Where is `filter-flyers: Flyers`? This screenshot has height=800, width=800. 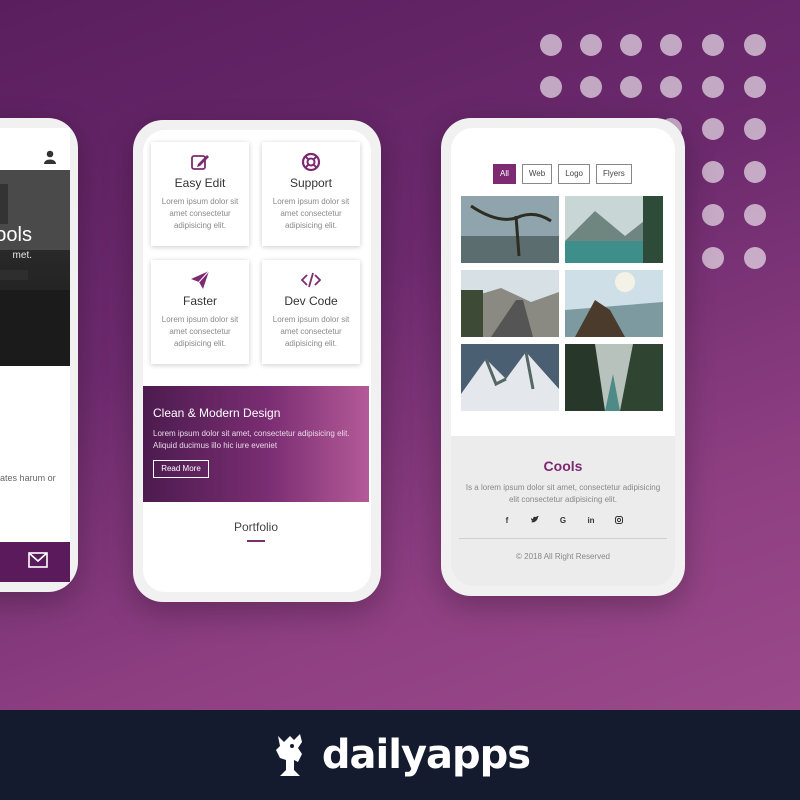
filter-flyers: Flyers is located at coordinates (614, 174).